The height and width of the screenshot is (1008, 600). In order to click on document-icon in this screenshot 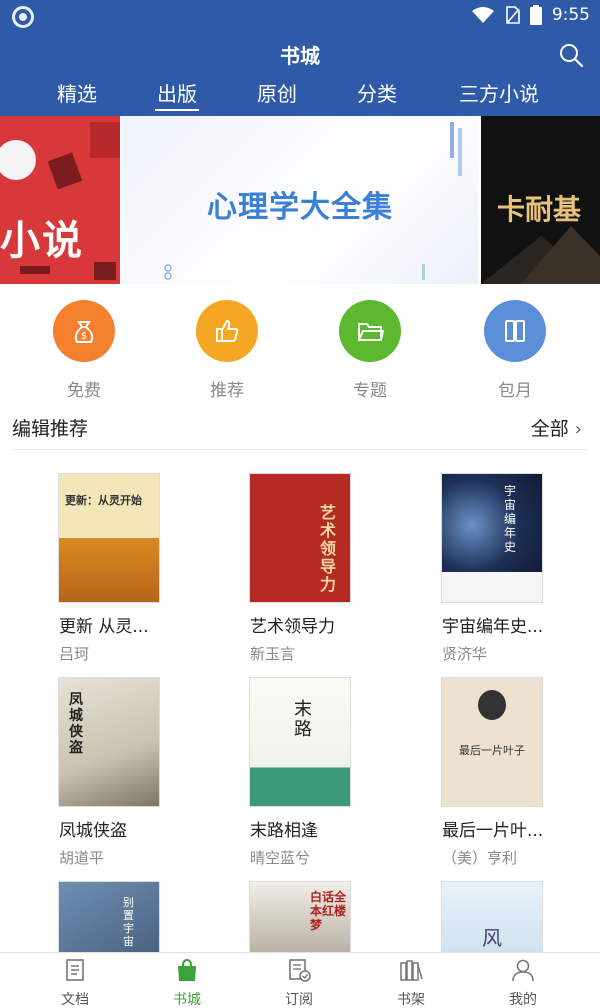, I will do `click(75, 970)`.